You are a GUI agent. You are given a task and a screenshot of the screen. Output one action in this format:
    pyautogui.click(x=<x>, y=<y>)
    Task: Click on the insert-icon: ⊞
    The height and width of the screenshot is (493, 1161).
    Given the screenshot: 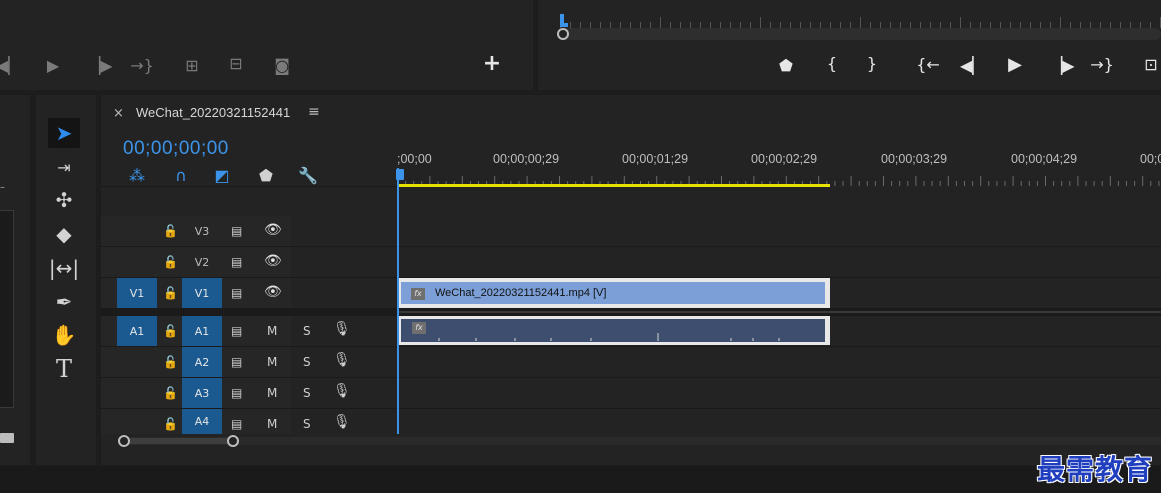 What is the action you would take?
    pyautogui.click(x=192, y=66)
    